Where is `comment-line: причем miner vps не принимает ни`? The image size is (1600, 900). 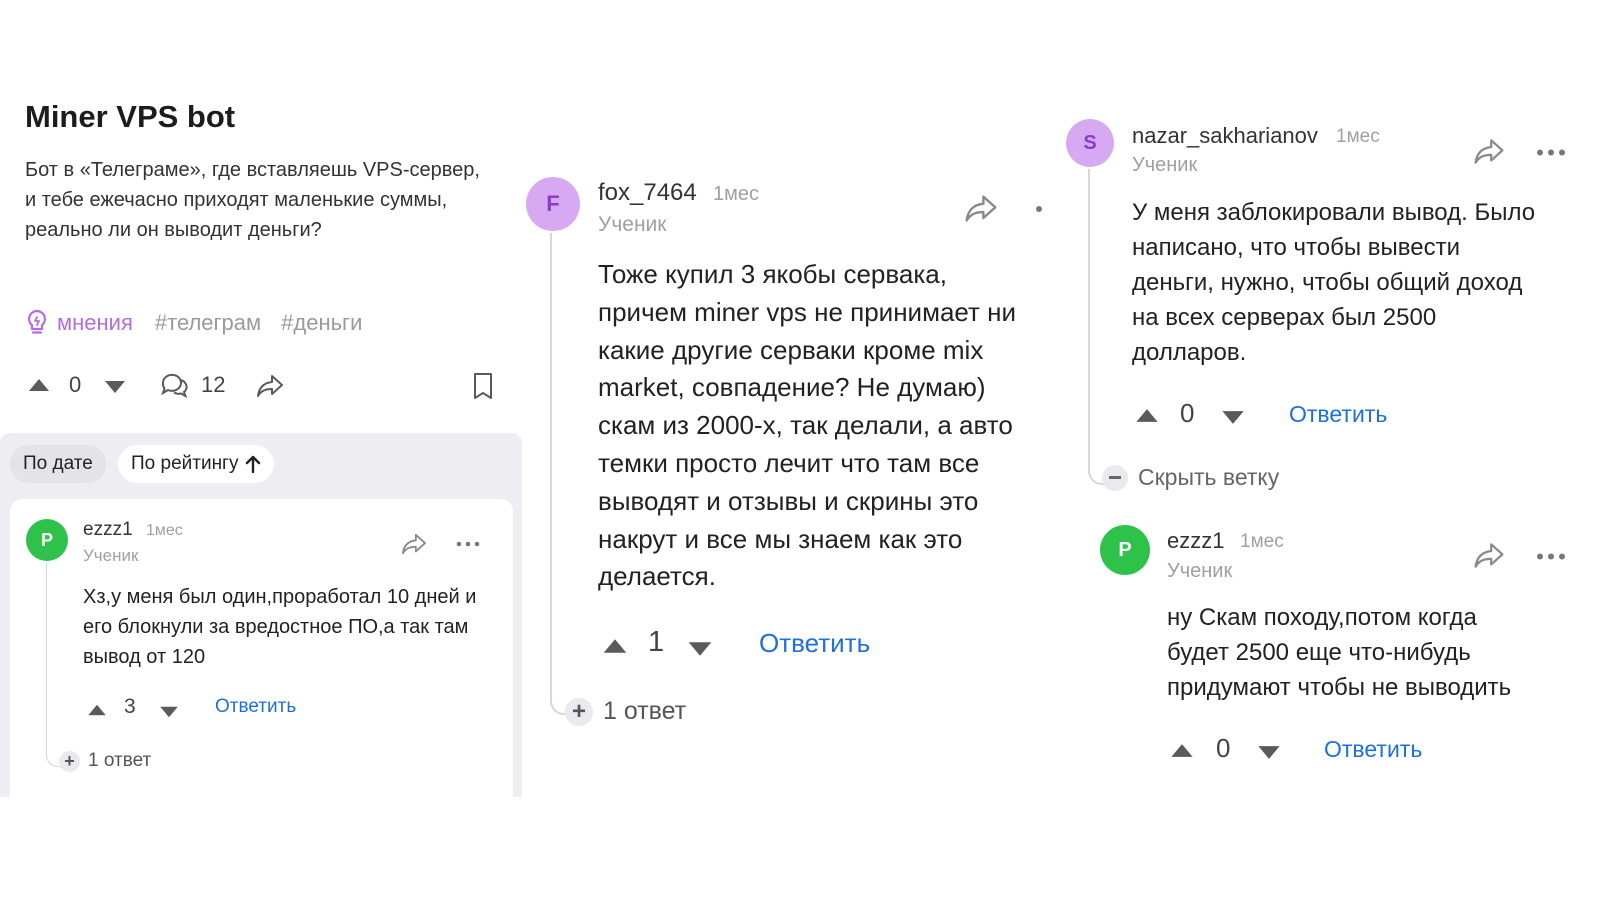 comment-line: причем miner vps не принимает ни is located at coordinates (807, 311).